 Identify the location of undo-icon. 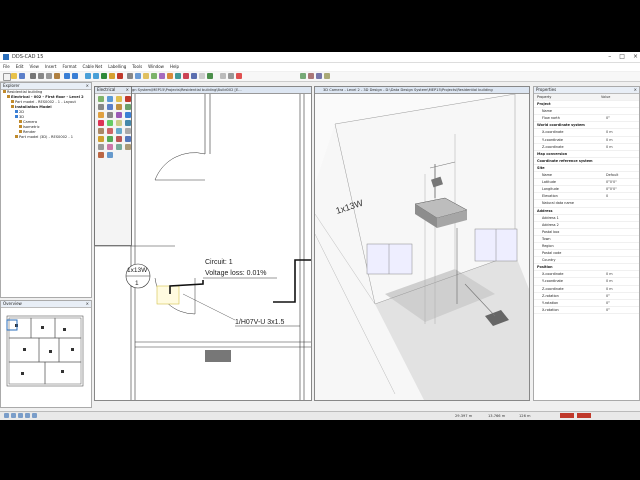
(67, 76).